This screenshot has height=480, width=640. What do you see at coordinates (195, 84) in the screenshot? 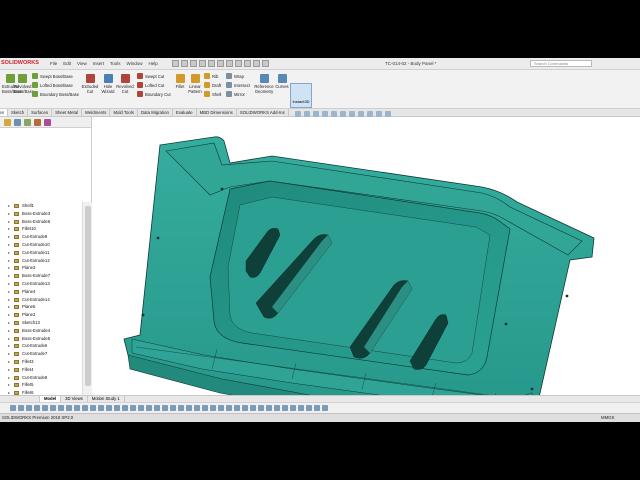
I see `linear-pattern-button: Linear Pattern` at bounding box center [195, 84].